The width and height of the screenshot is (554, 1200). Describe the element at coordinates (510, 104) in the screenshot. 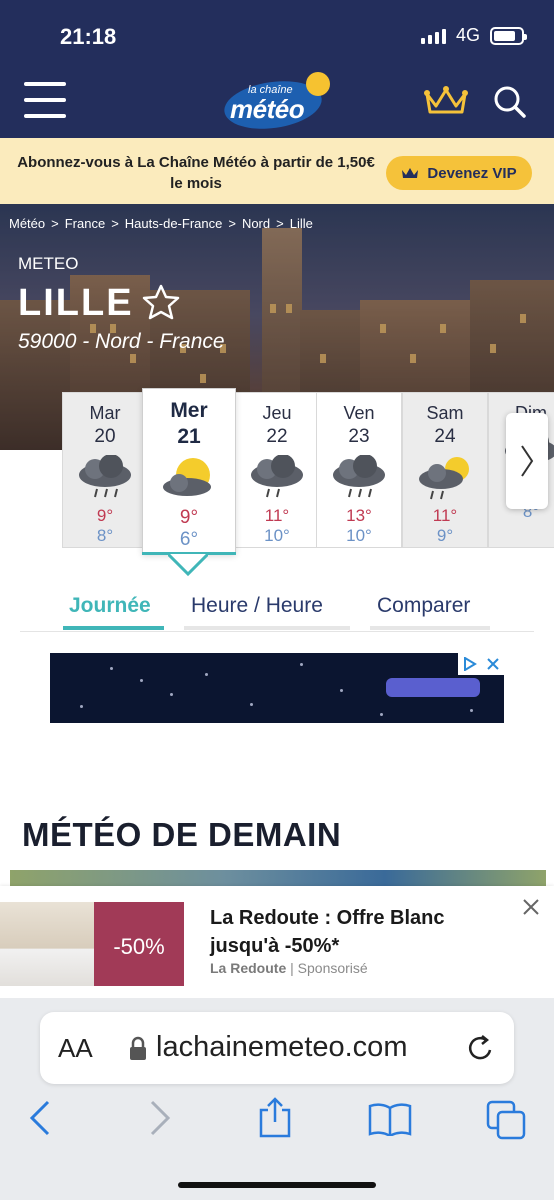

I see `search-icon` at that location.